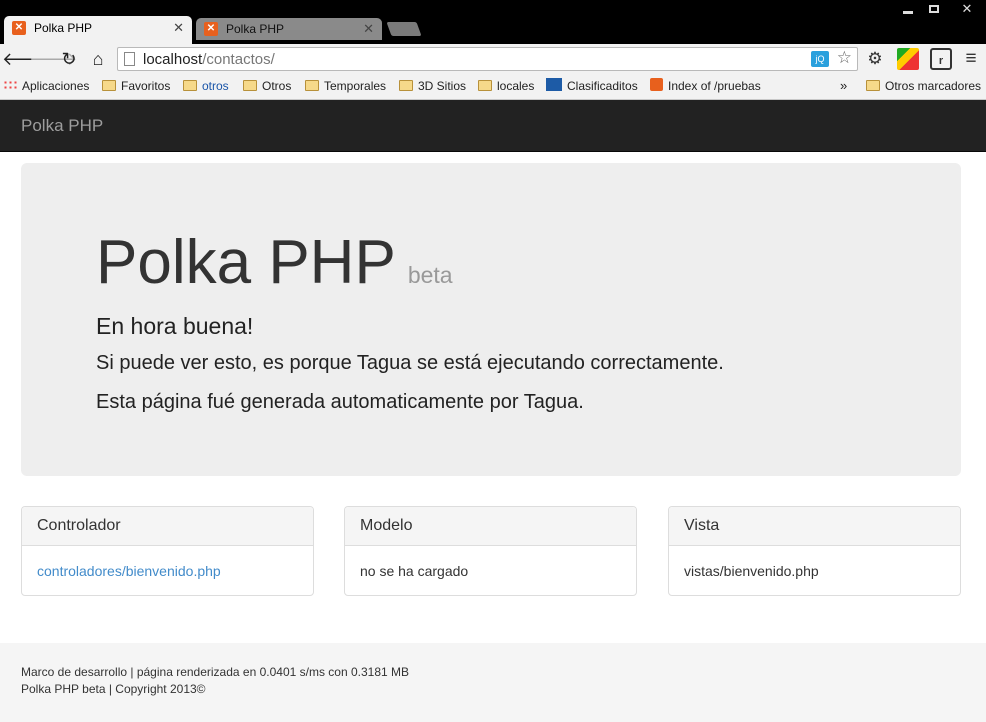 Image resolution: width=986 pixels, height=722 pixels. What do you see at coordinates (69, 59) in the screenshot?
I see `reload-icon: ↻` at bounding box center [69, 59].